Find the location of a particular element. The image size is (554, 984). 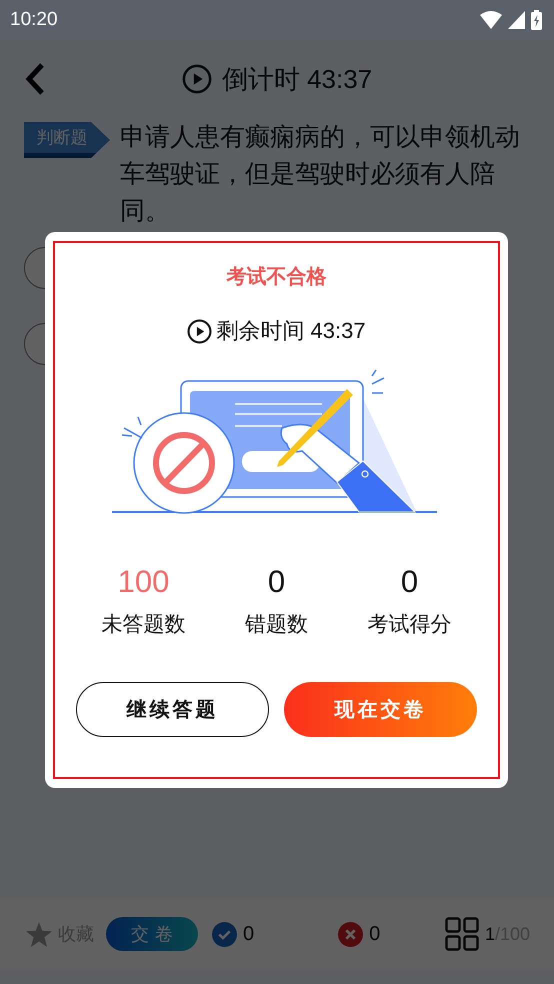

submit-now-button: 现在交卷 is located at coordinates (380, 709).